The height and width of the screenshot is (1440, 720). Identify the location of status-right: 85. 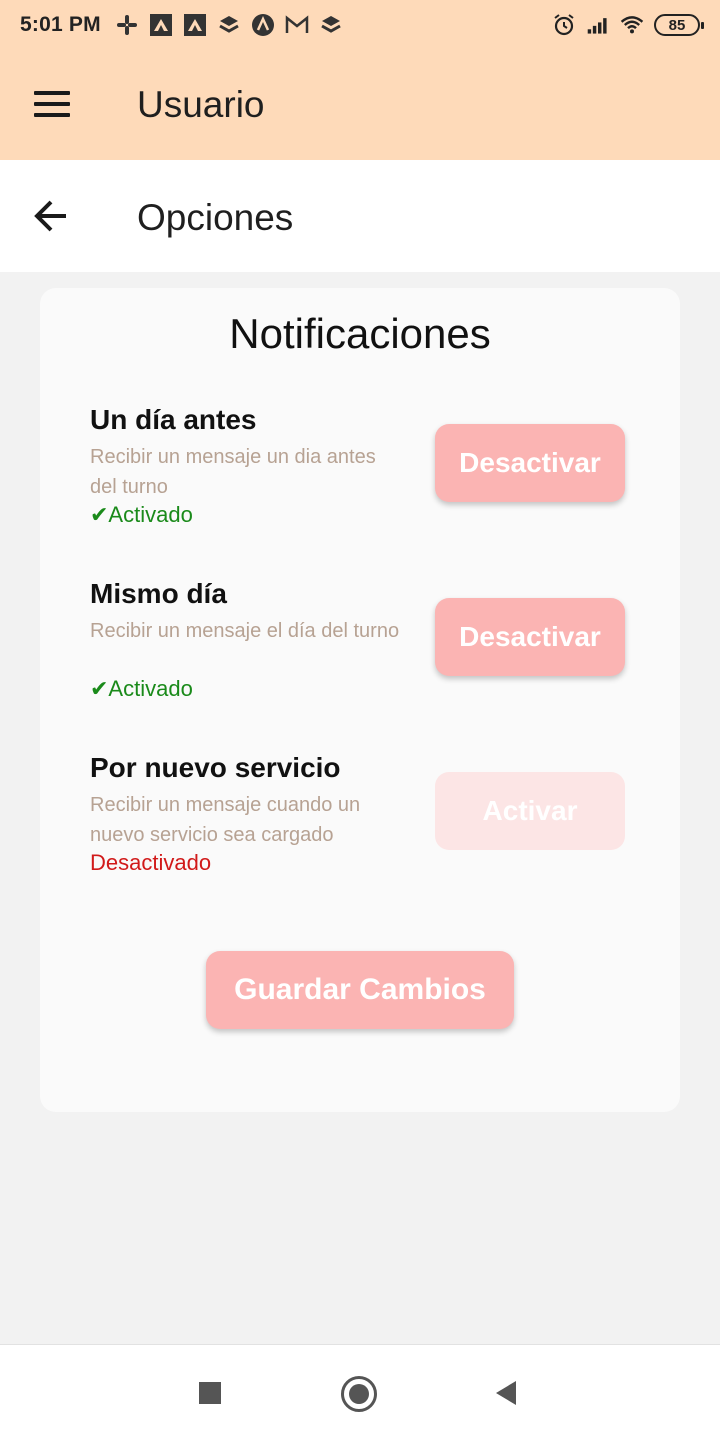
(628, 25).